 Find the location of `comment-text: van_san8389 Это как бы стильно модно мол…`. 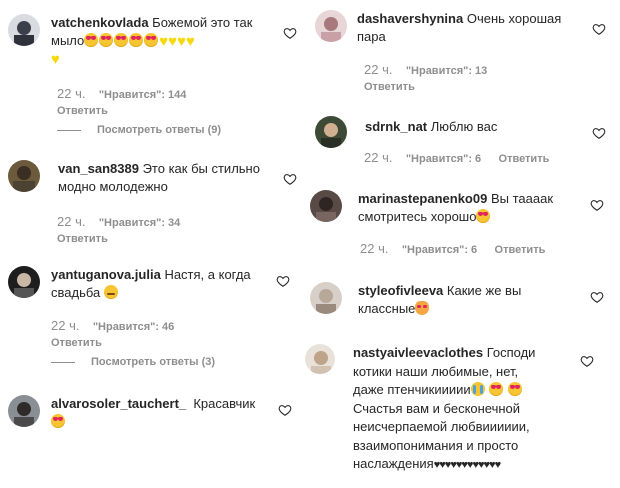

comment-text: van_san8389 Это как бы стильно модно мол… is located at coordinates (170, 178).